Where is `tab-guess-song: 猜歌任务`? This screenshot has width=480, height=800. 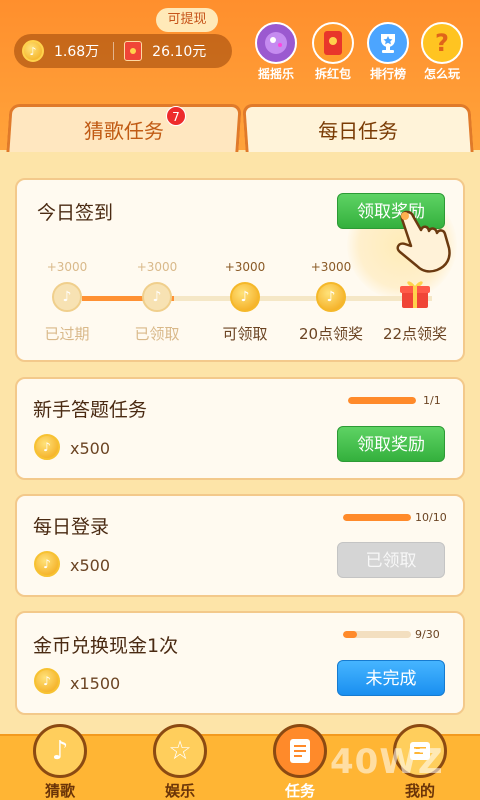 tab-guess-song: 猜歌任务 is located at coordinates (124, 129).